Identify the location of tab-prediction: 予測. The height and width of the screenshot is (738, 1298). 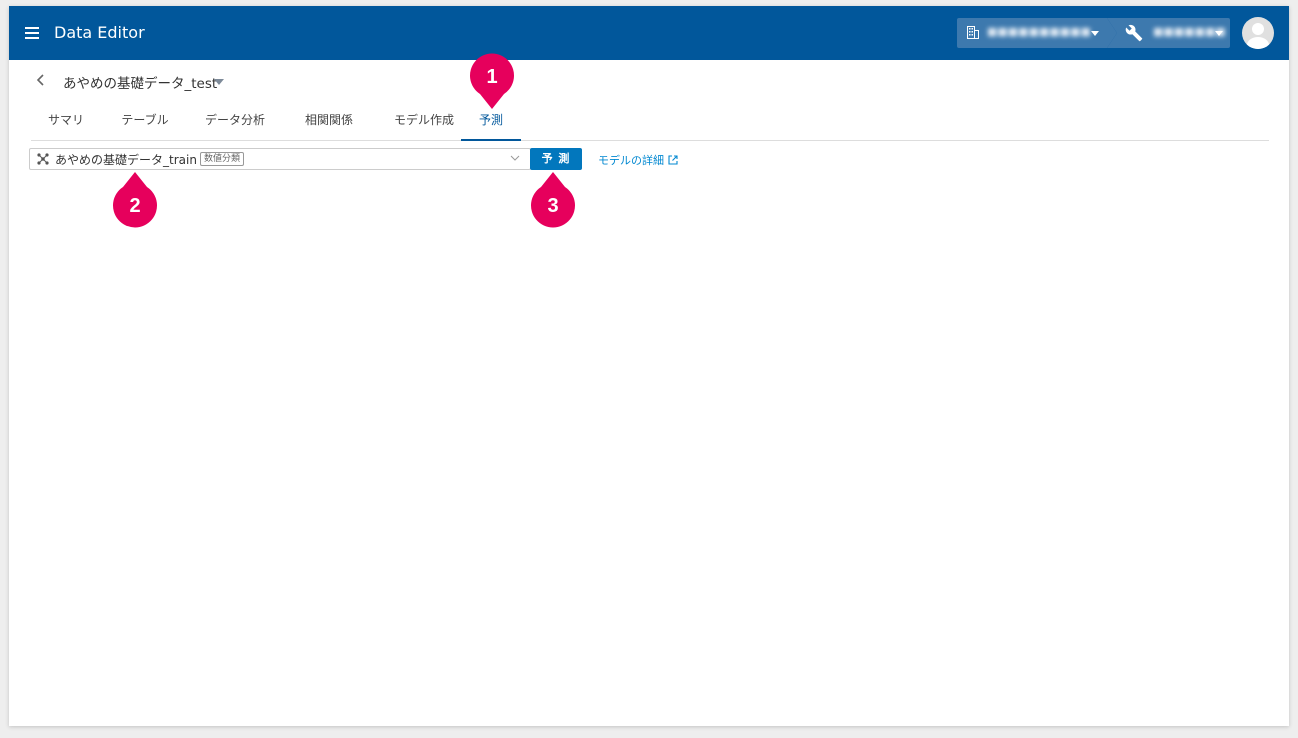
(491, 123).